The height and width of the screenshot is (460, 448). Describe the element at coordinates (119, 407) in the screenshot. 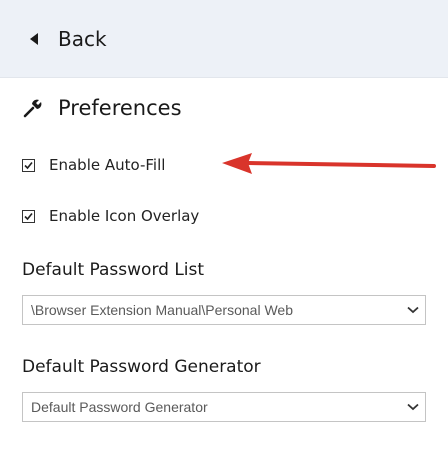

I see `default-password-generator-value: Default Password Generator` at that location.